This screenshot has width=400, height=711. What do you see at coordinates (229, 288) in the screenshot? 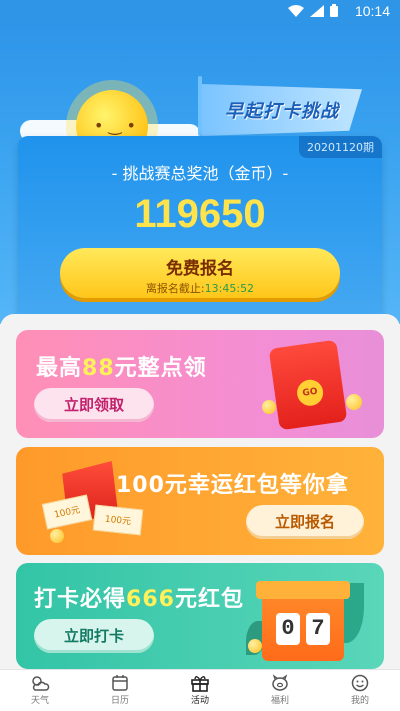
I see `deadline-countdown: 13:45:52` at bounding box center [229, 288].